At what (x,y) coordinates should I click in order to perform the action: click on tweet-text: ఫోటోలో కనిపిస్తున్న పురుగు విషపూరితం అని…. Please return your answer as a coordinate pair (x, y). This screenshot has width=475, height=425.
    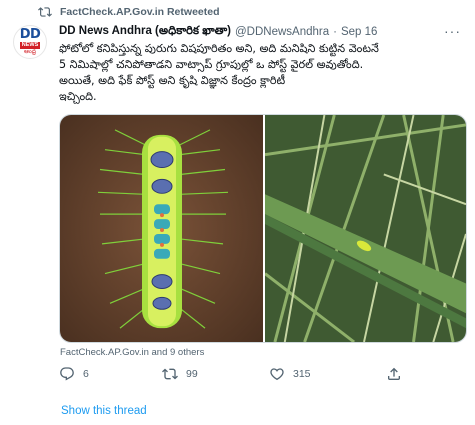
    Looking at the image, I should click on (263, 73).